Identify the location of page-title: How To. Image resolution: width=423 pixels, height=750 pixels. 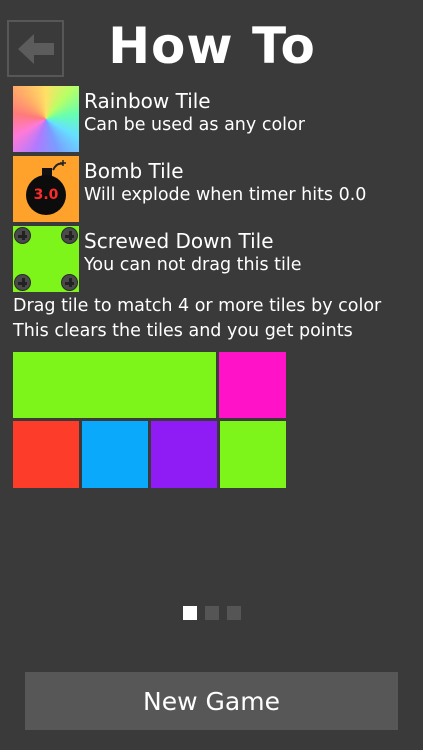
(212, 46).